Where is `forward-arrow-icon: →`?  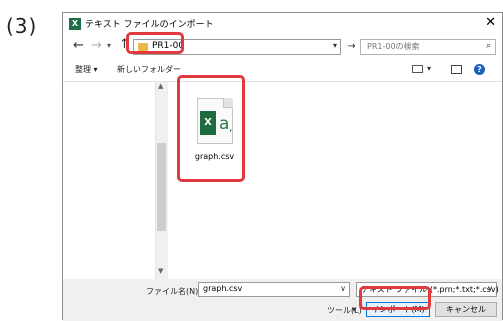
forward-arrow-icon: → is located at coordinates (96, 45).